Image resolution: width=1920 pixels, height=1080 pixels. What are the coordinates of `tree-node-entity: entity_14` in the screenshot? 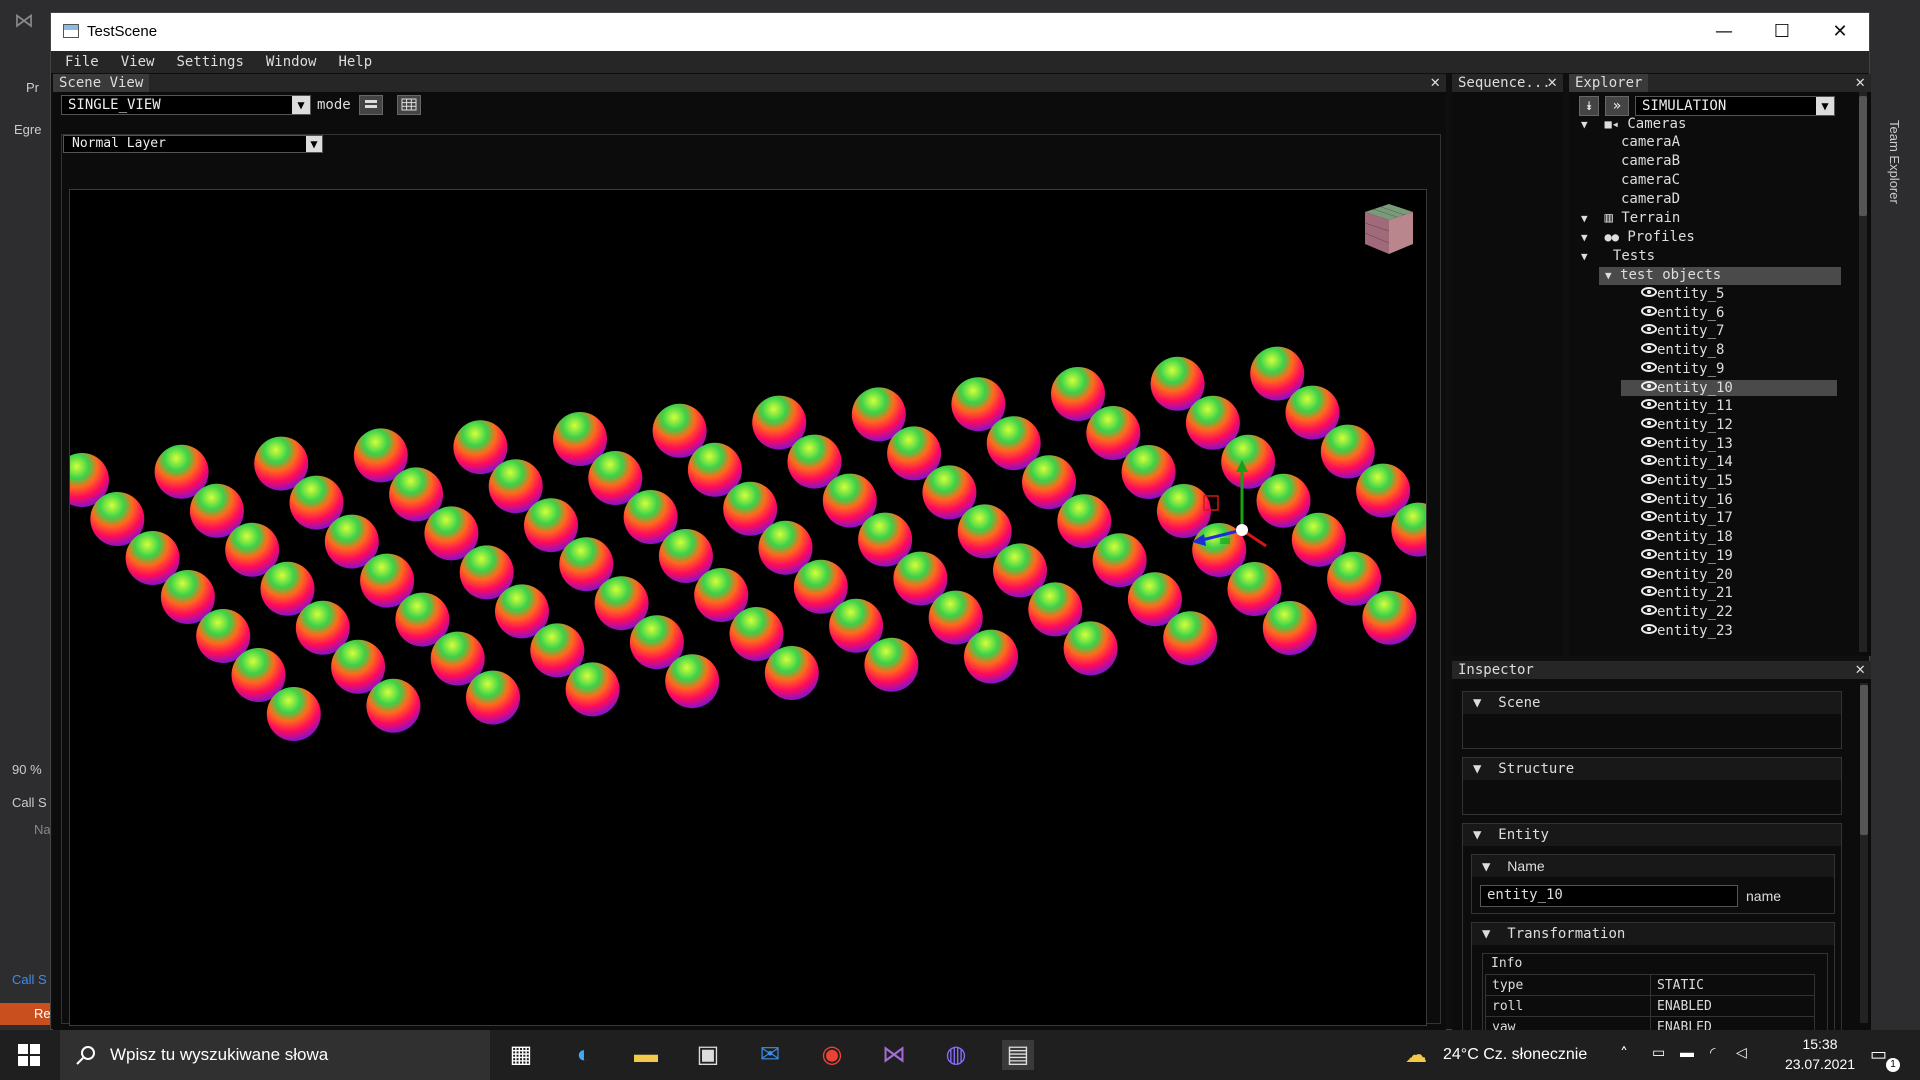 It's located at (1677, 462).